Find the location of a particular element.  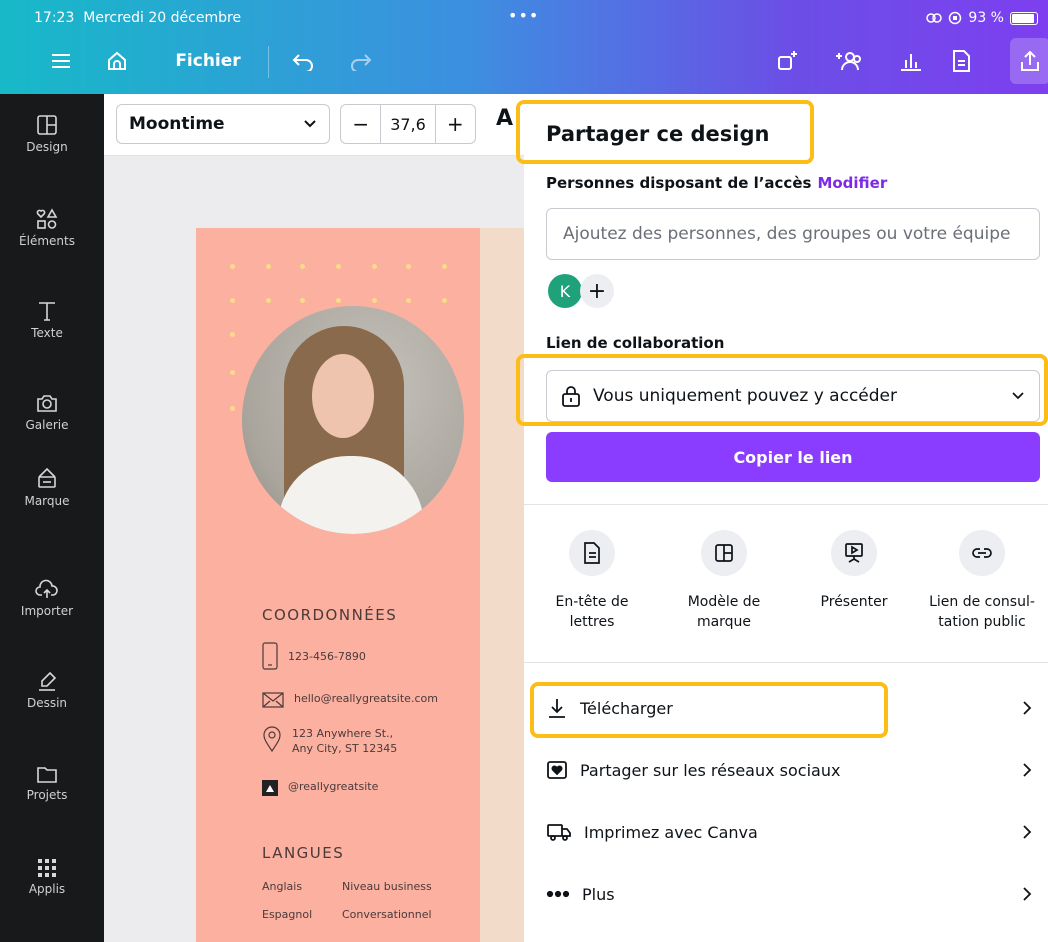

menu-button is located at coordinates (61, 61).